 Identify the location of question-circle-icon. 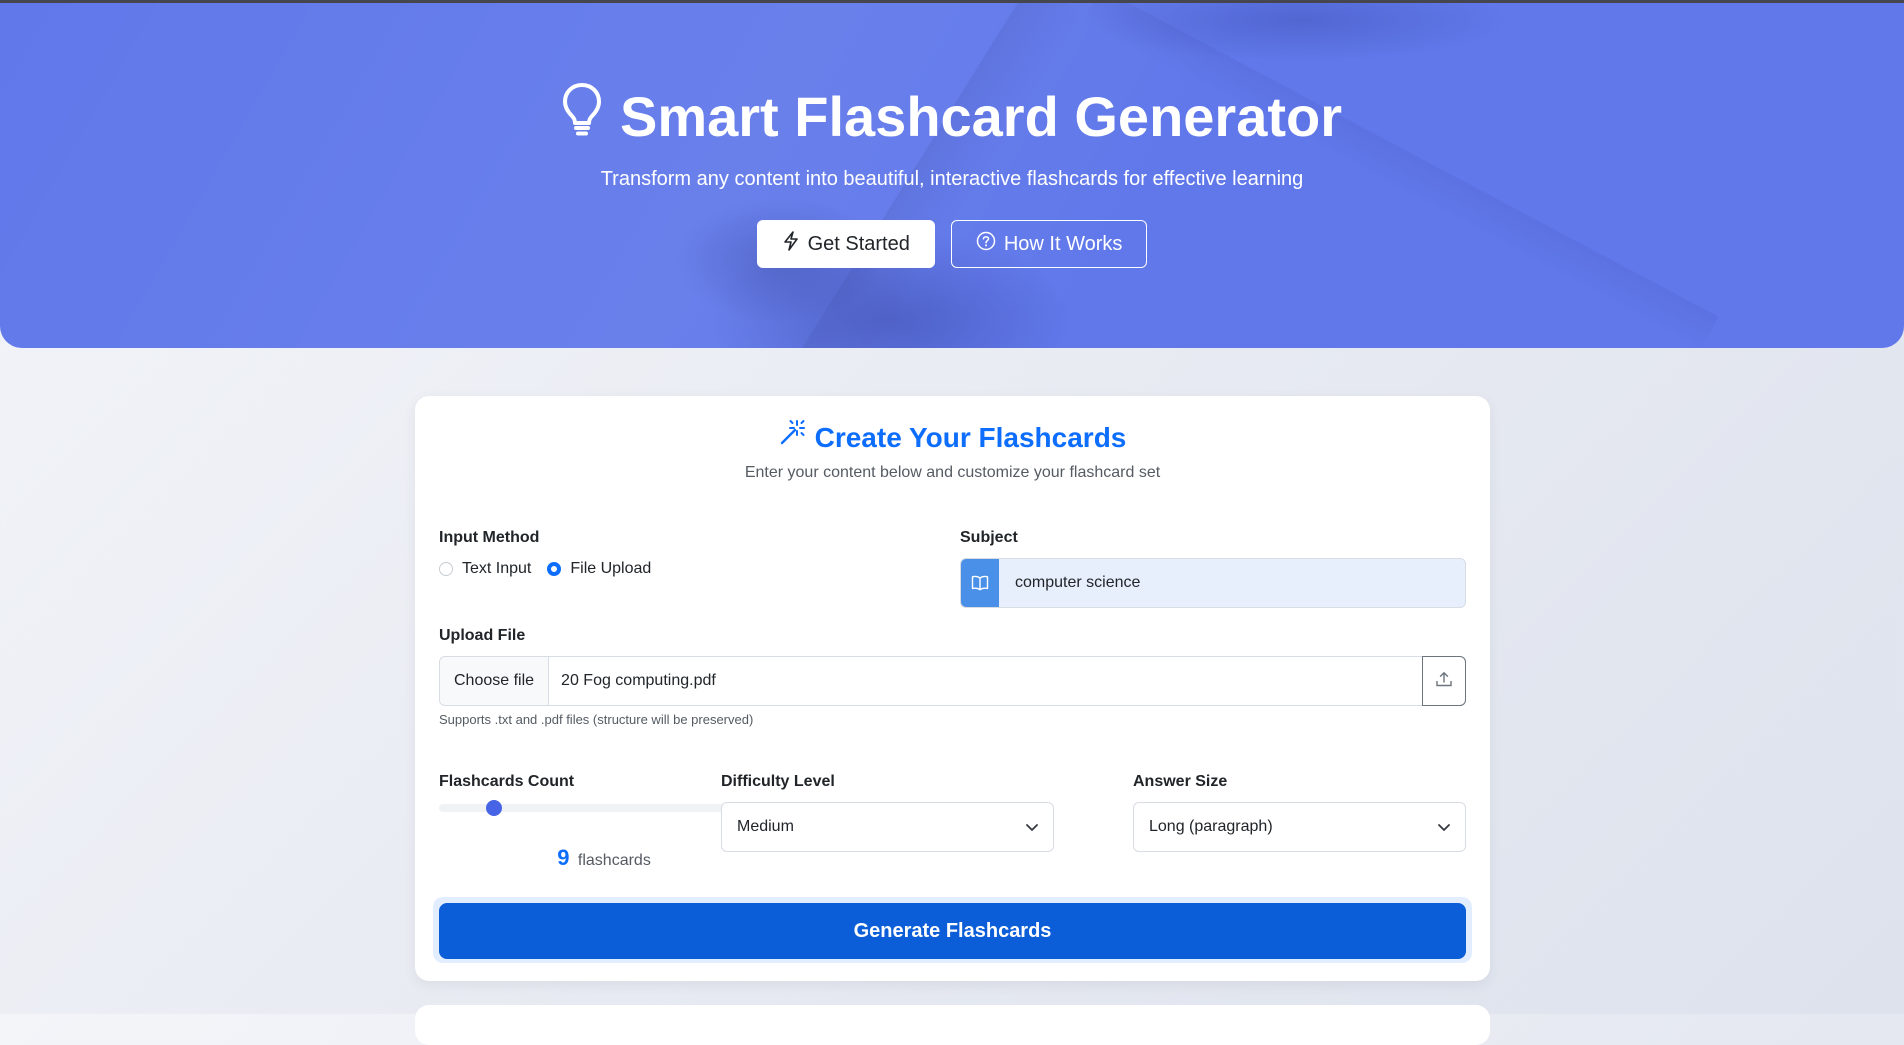
(986, 244).